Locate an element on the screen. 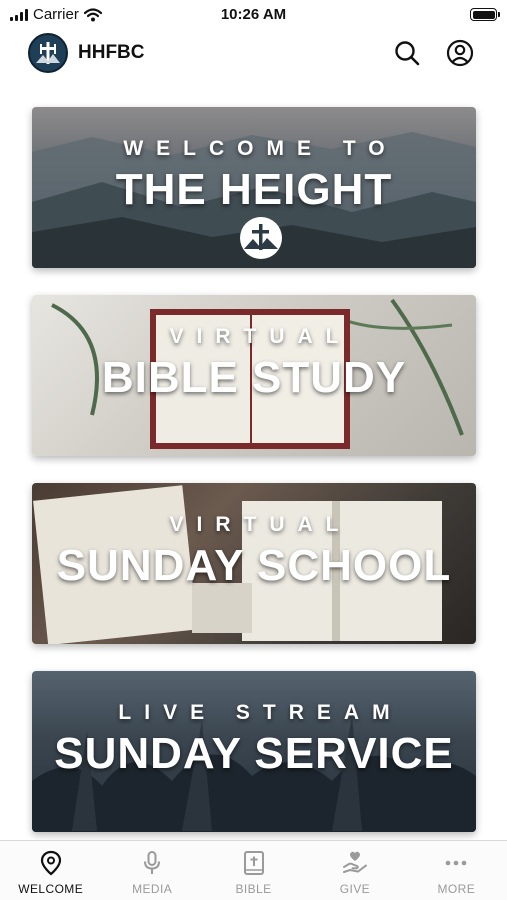  card-sunday-service-line2: SUNDAY SERVICE is located at coordinates (254, 753).